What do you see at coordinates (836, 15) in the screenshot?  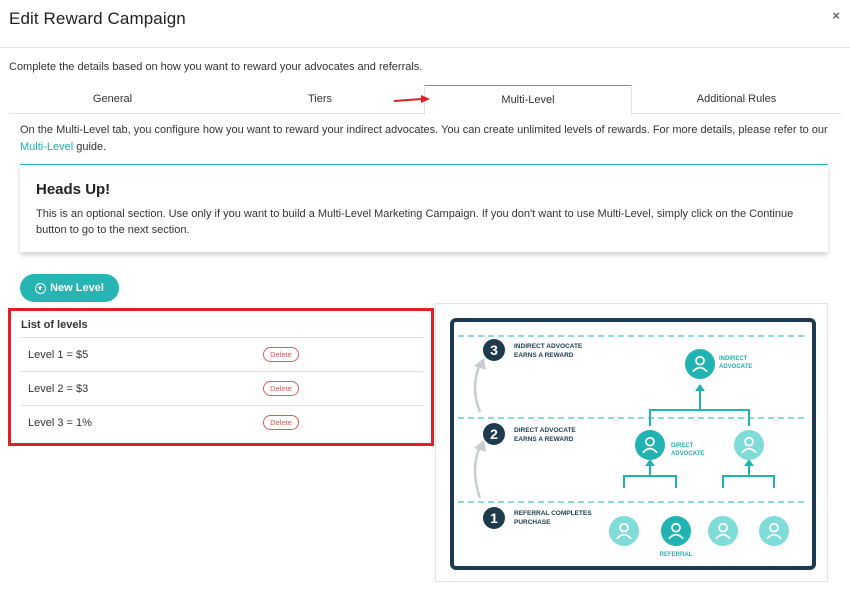 I see `close-icon: ×` at bounding box center [836, 15].